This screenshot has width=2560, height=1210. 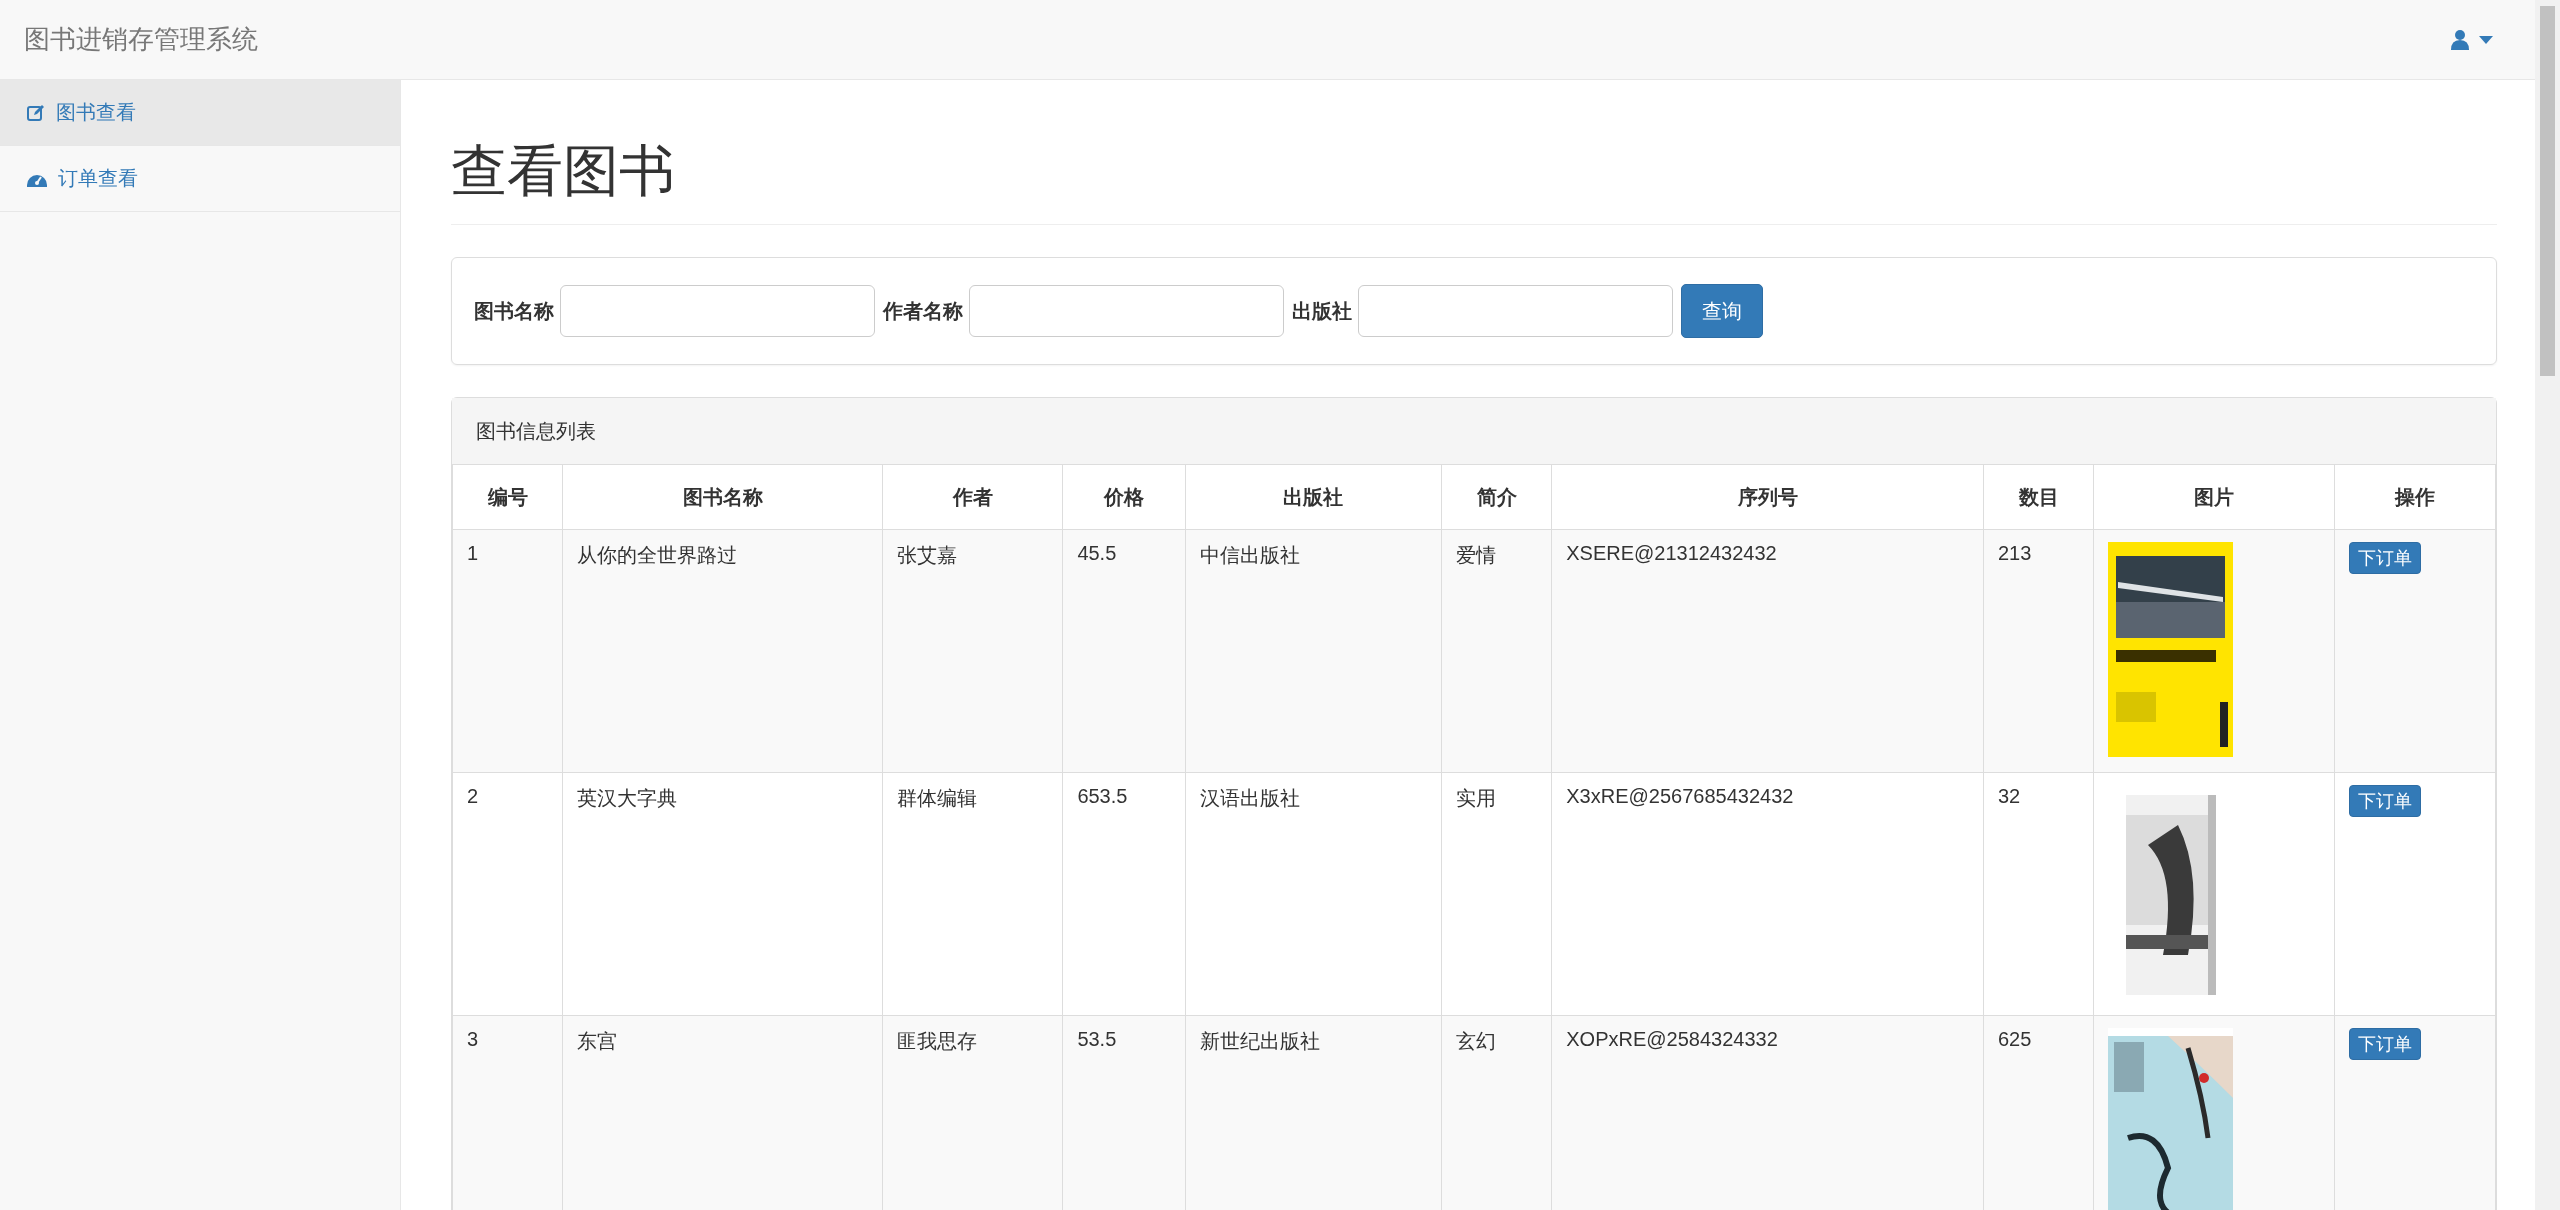 I want to click on scrollbar, so click(x=2547, y=605).